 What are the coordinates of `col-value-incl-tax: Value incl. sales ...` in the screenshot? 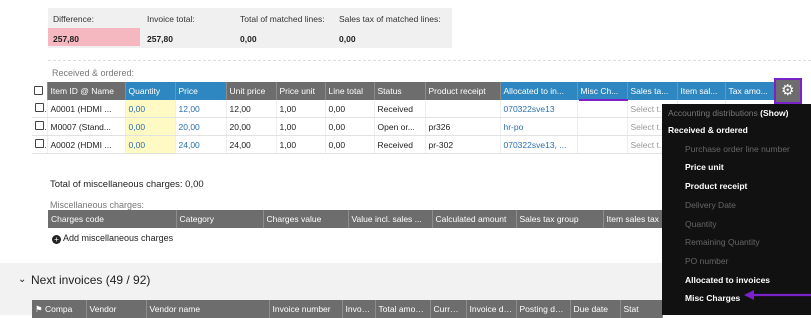 It's located at (390, 219).